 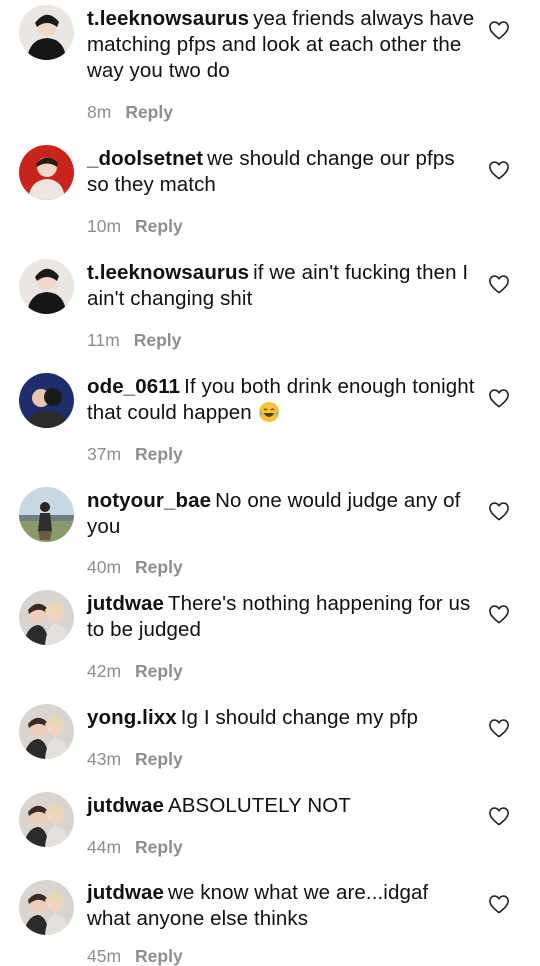 I want to click on comment-meta: 11m Reply, so click(x=134, y=340).